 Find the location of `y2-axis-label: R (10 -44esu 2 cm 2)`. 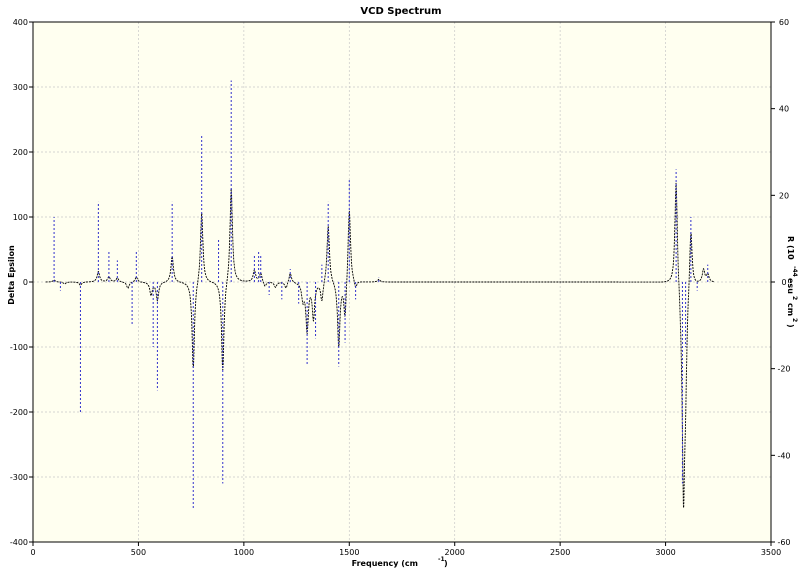

y2-axis-label: R (10 -44esu 2 cm 2) is located at coordinates (792, 282).